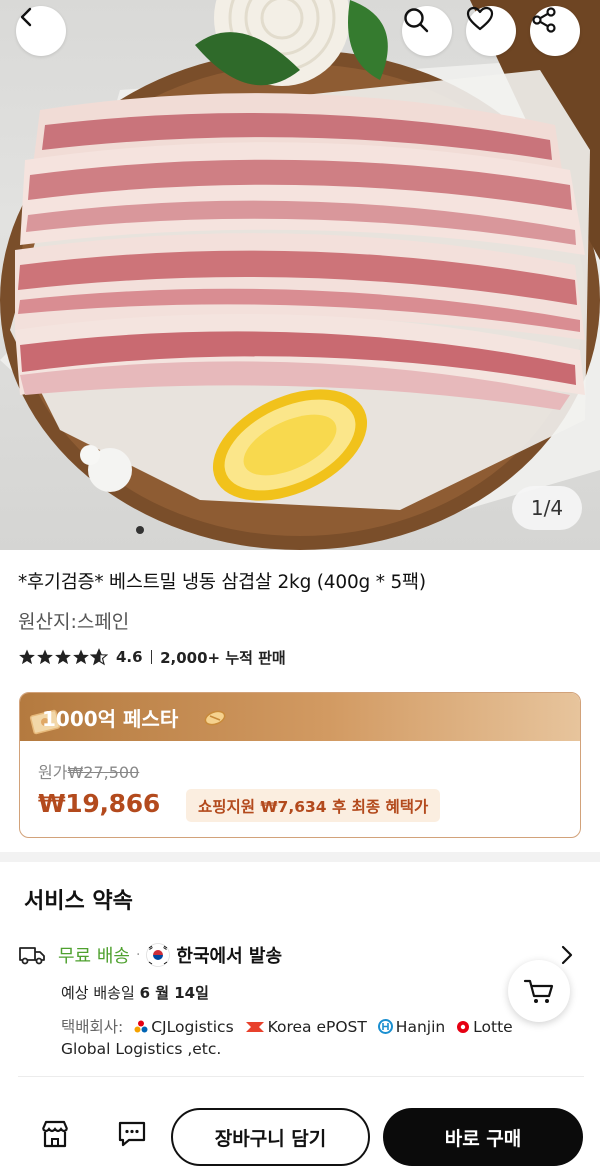 This screenshot has height=1171, width=600. I want to click on half-star-icon, so click(99, 657).